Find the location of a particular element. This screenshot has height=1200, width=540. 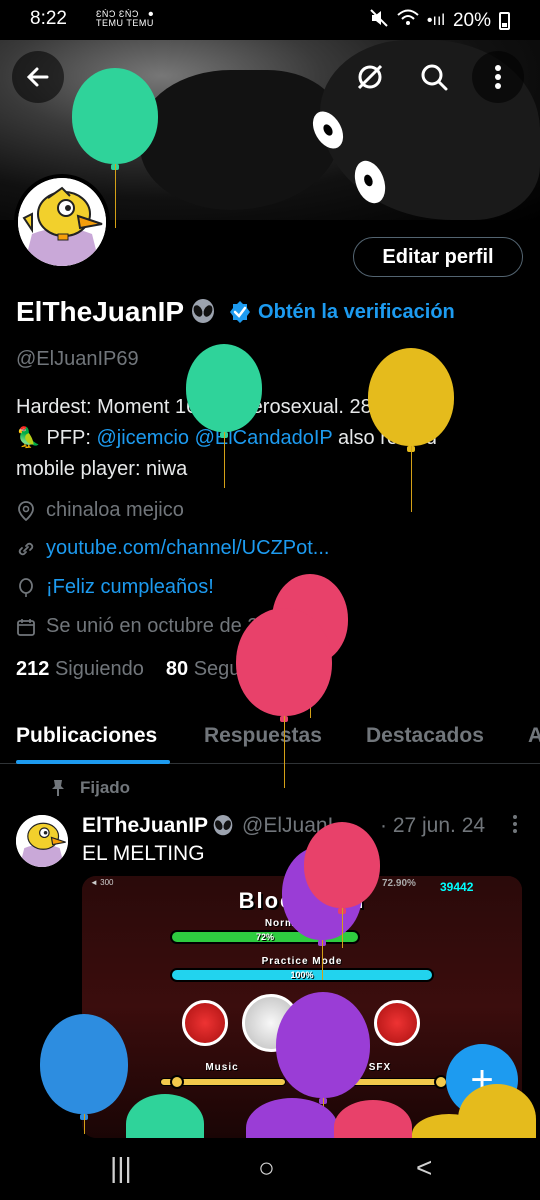

status-right: •ııl 20% is located at coordinates (439, 21).